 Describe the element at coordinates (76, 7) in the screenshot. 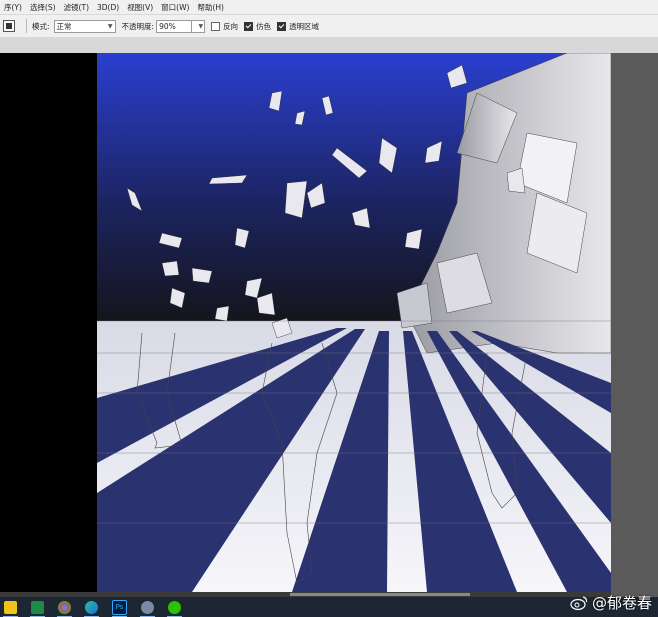

I see `menu-item-filter: 滤镜(T)` at that location.